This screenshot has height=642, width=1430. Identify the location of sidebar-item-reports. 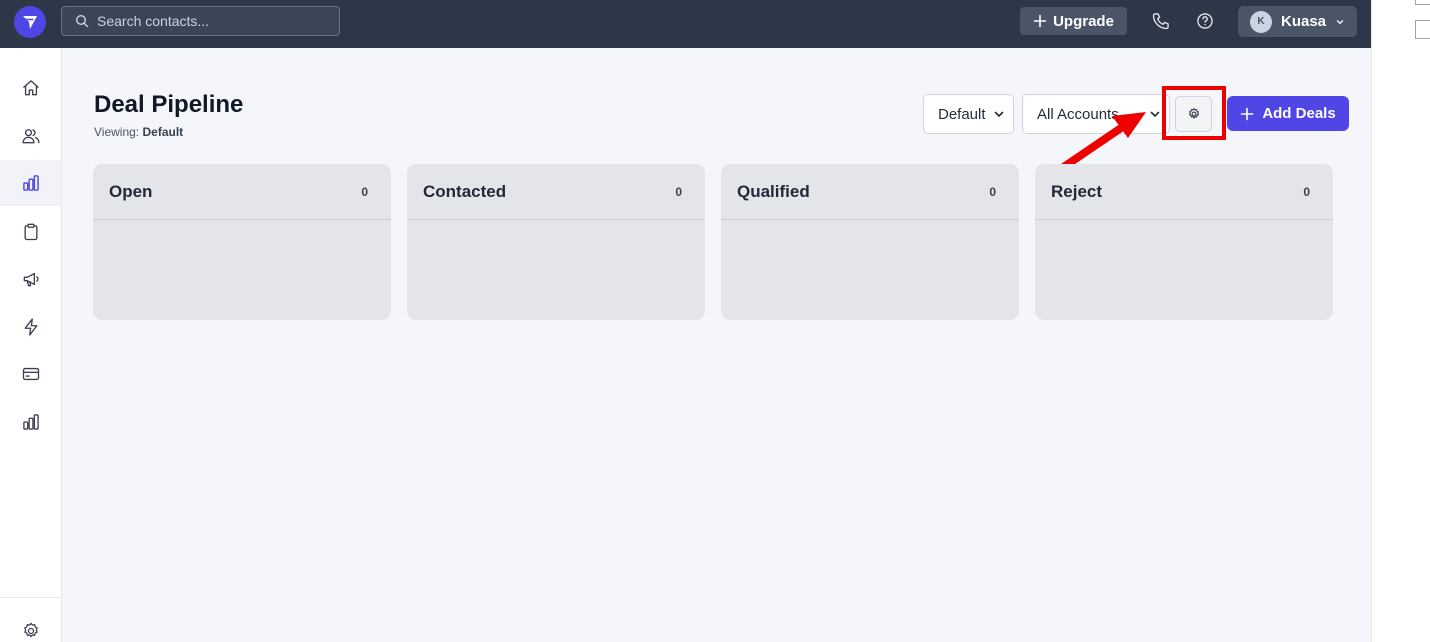
(30, 422).